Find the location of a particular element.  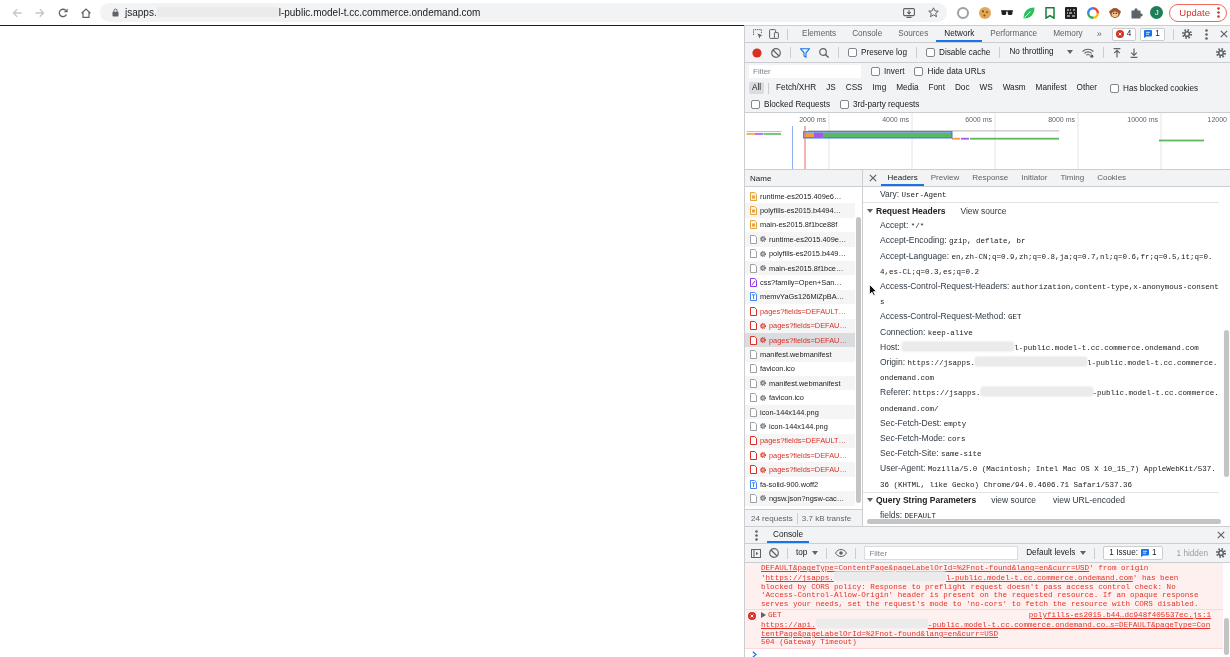

type-filter: Font is located at coordinates (936, 88).